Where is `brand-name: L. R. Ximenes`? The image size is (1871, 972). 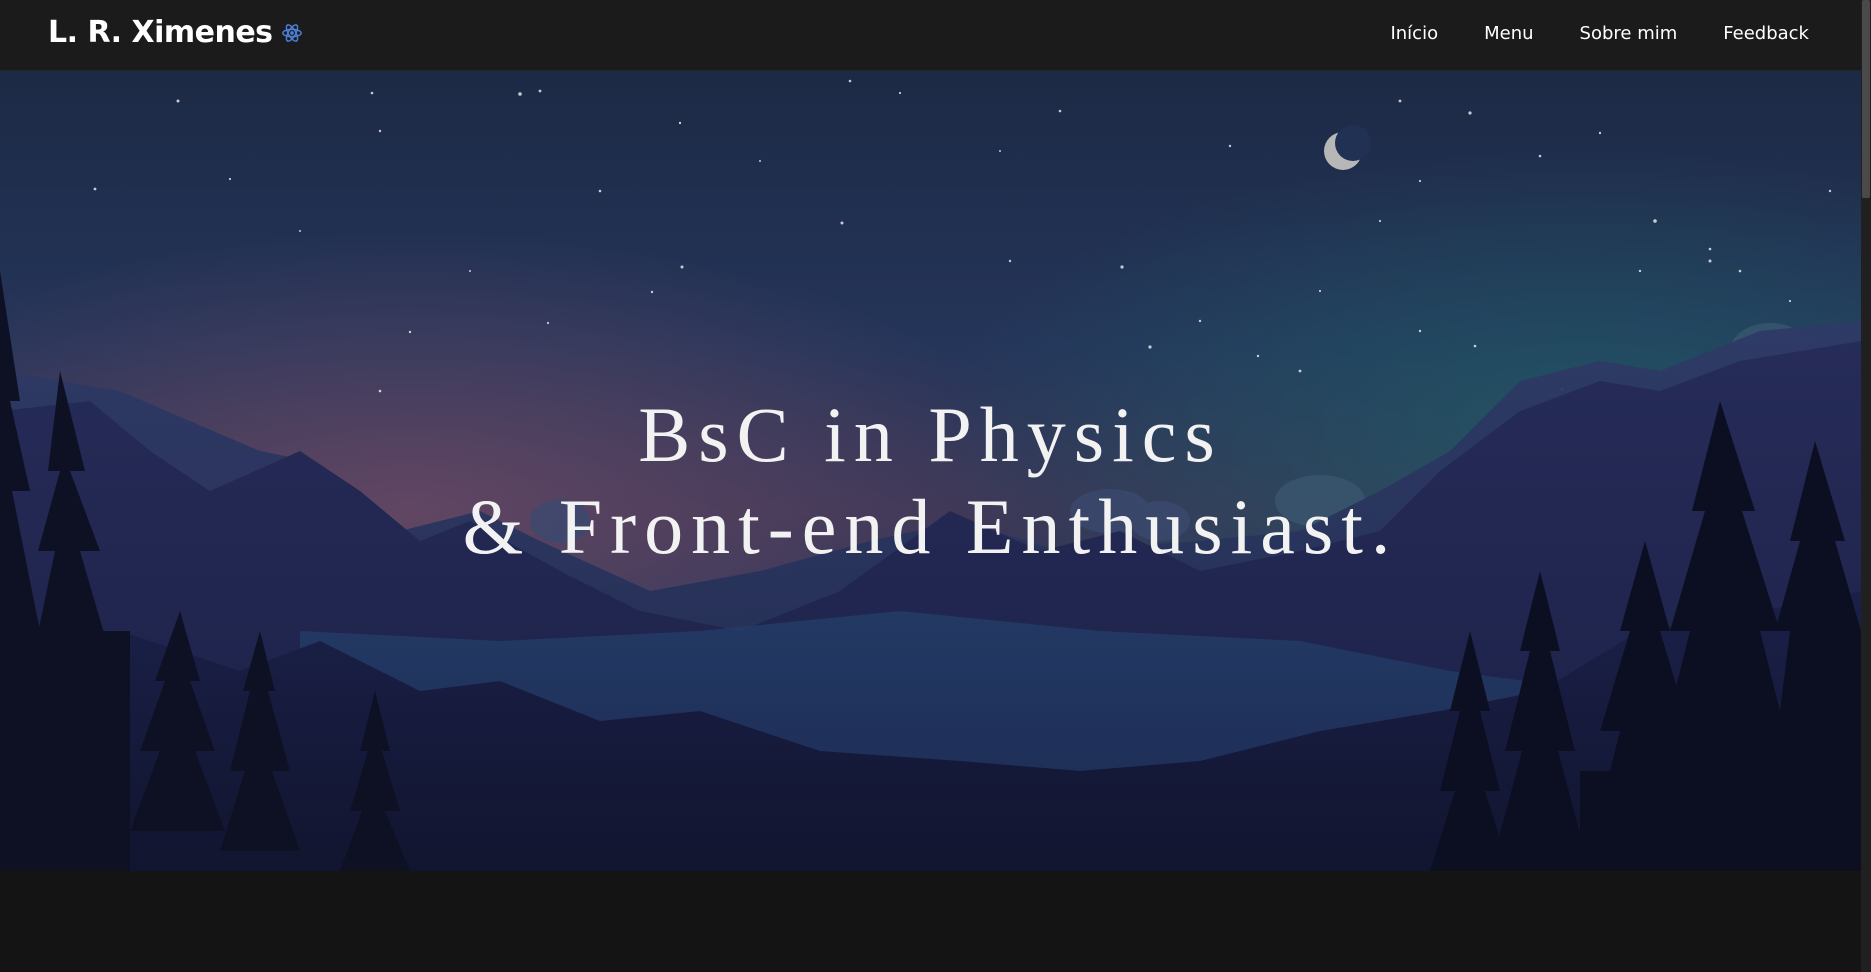 brand-name: L. R. Ximenes is located at coordinates (160, 32).